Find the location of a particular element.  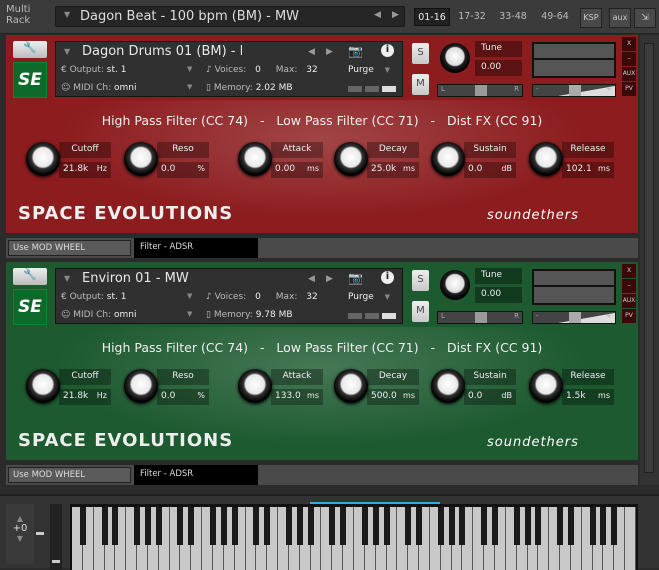

volume-slider: - + is located at coordinates (574, 90).